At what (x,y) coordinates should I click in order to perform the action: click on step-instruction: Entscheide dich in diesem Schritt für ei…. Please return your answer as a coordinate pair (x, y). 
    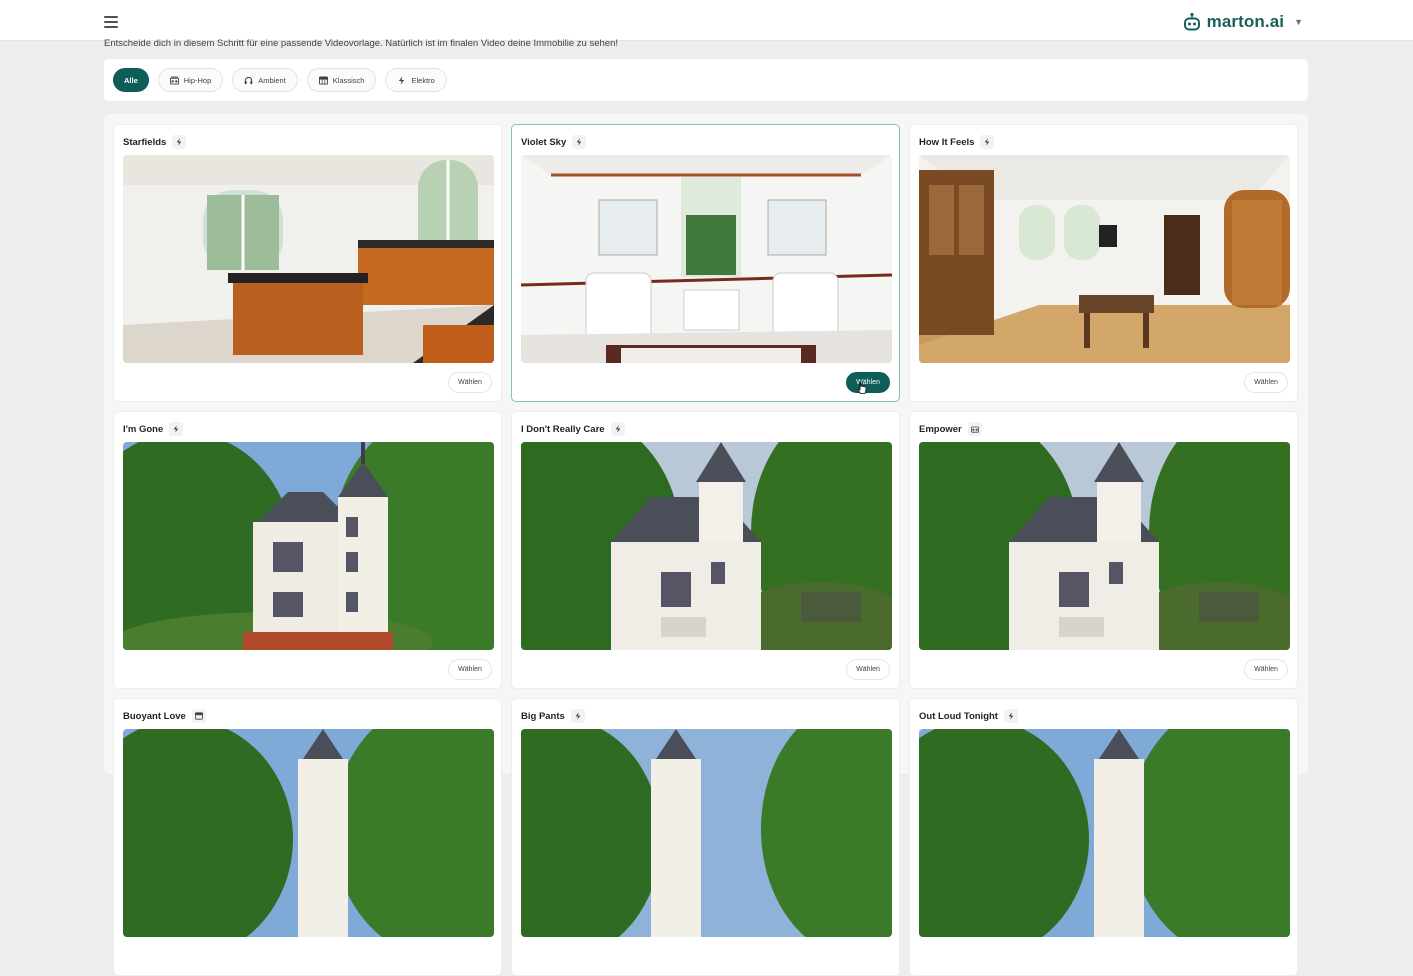
    Looking at the image, I should click on (361, 43).